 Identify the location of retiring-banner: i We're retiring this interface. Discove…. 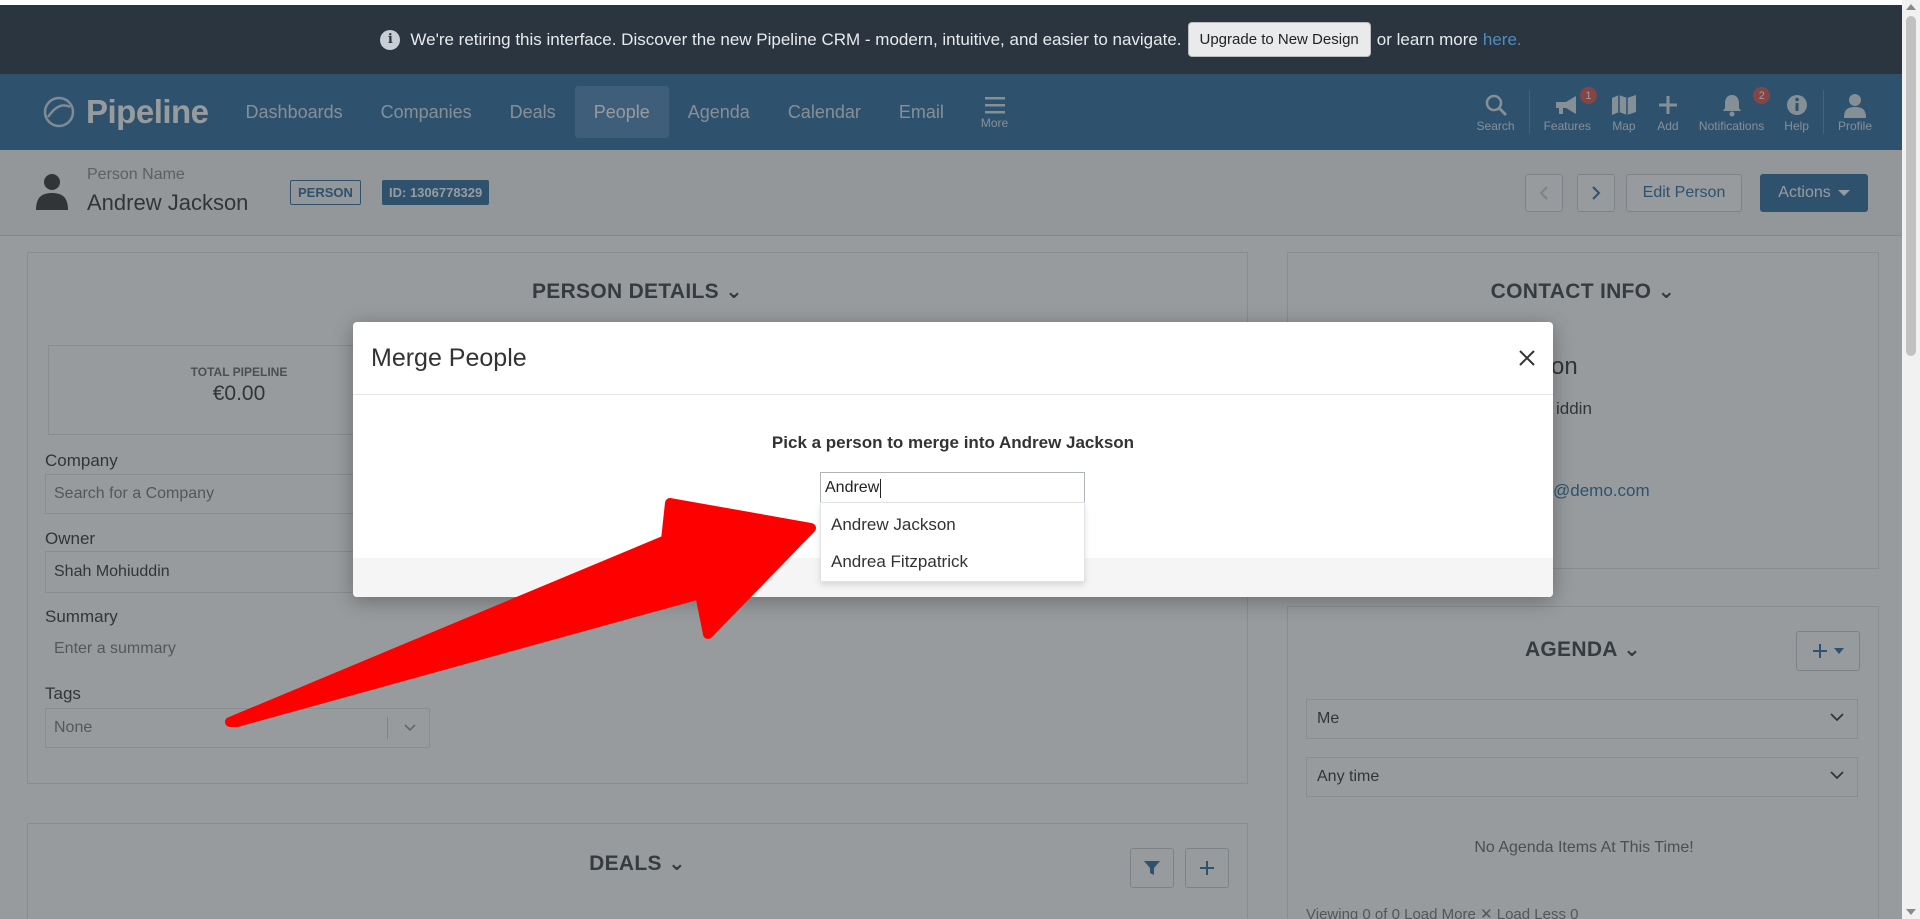
(951, 37).